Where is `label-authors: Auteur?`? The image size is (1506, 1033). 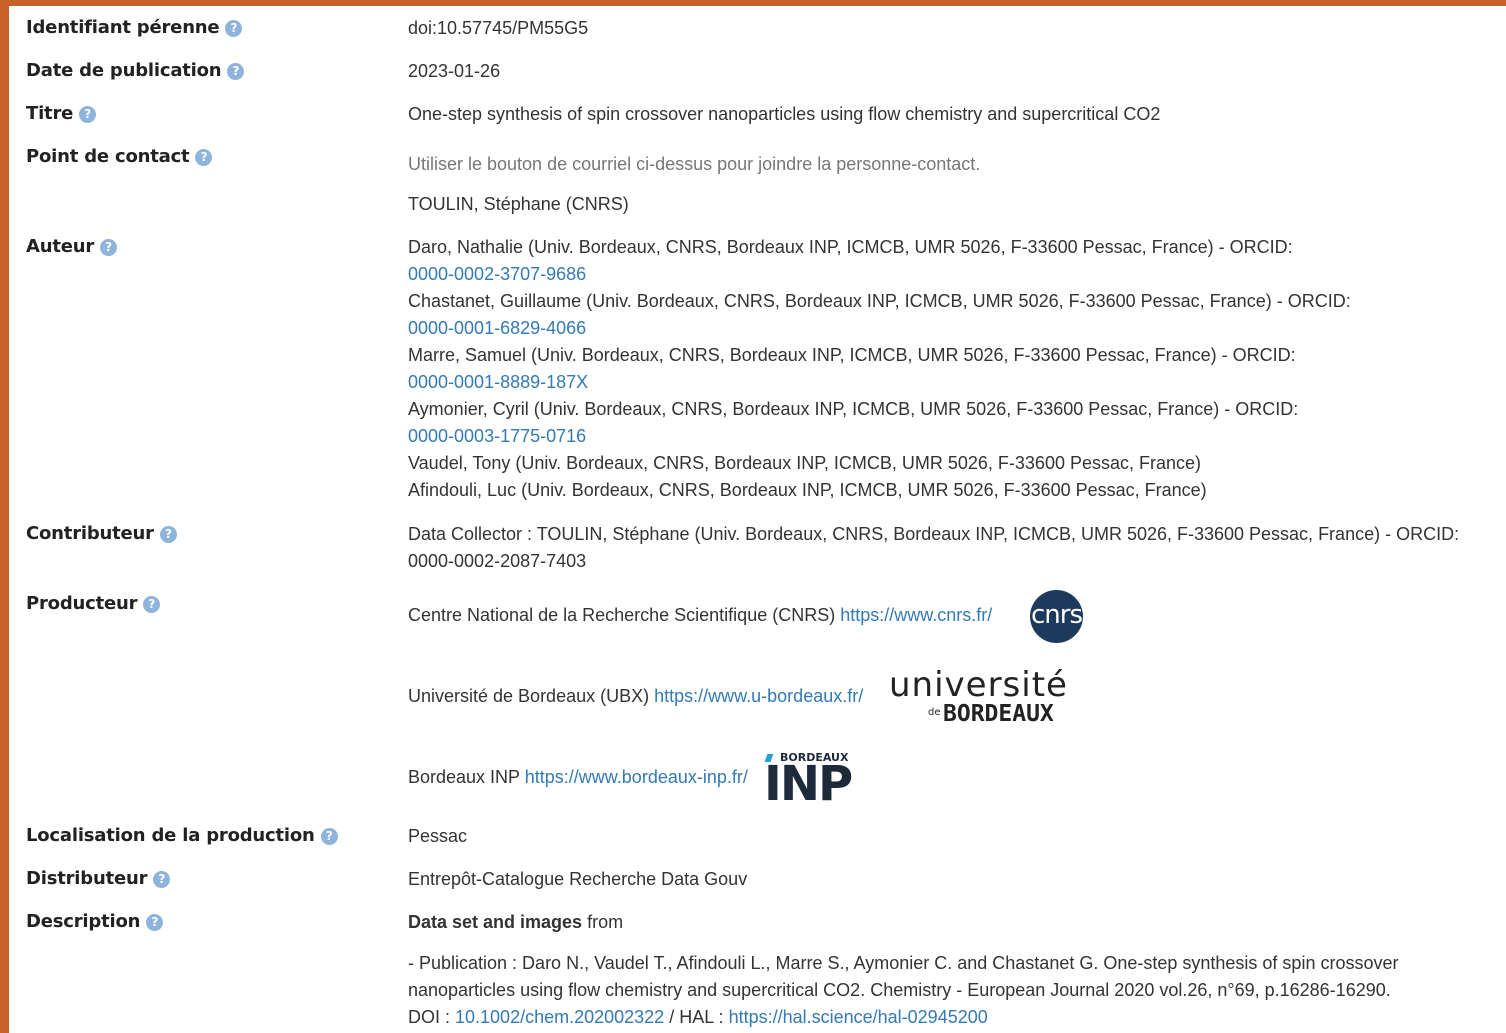 label-authors: Auteur? is located at coordinates (72, 246).